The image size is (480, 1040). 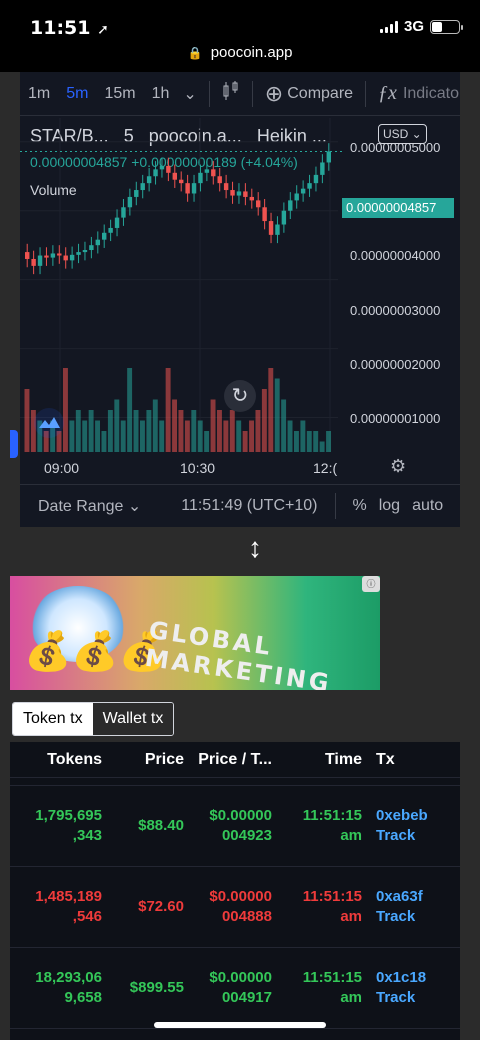 What do you see at coordinates (133, 719) in the screenshot?
I see `tab-wallet-tx: Wallet tx` at bounding box center [133, 719].